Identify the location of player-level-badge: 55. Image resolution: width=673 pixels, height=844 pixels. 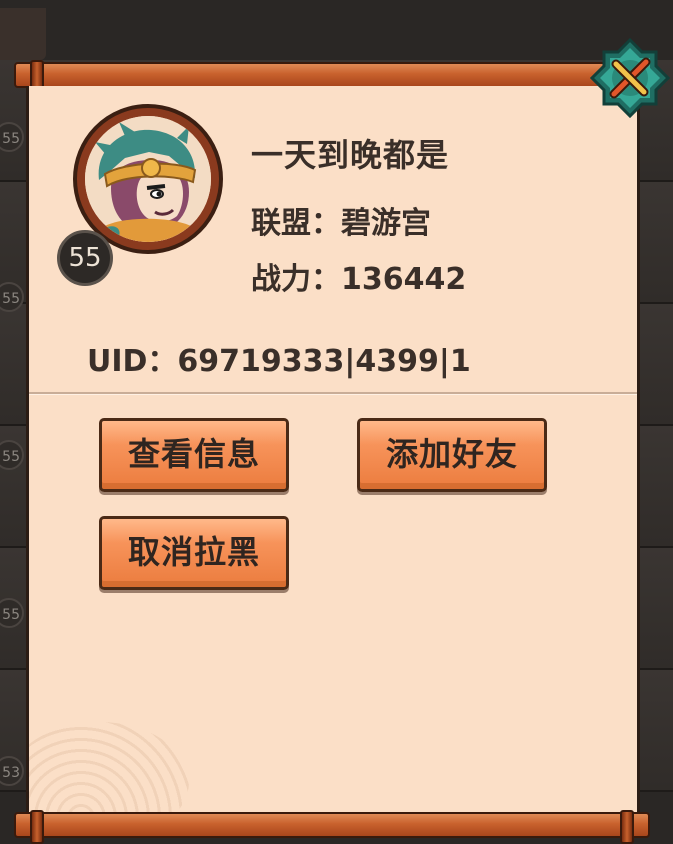
(85, 258).